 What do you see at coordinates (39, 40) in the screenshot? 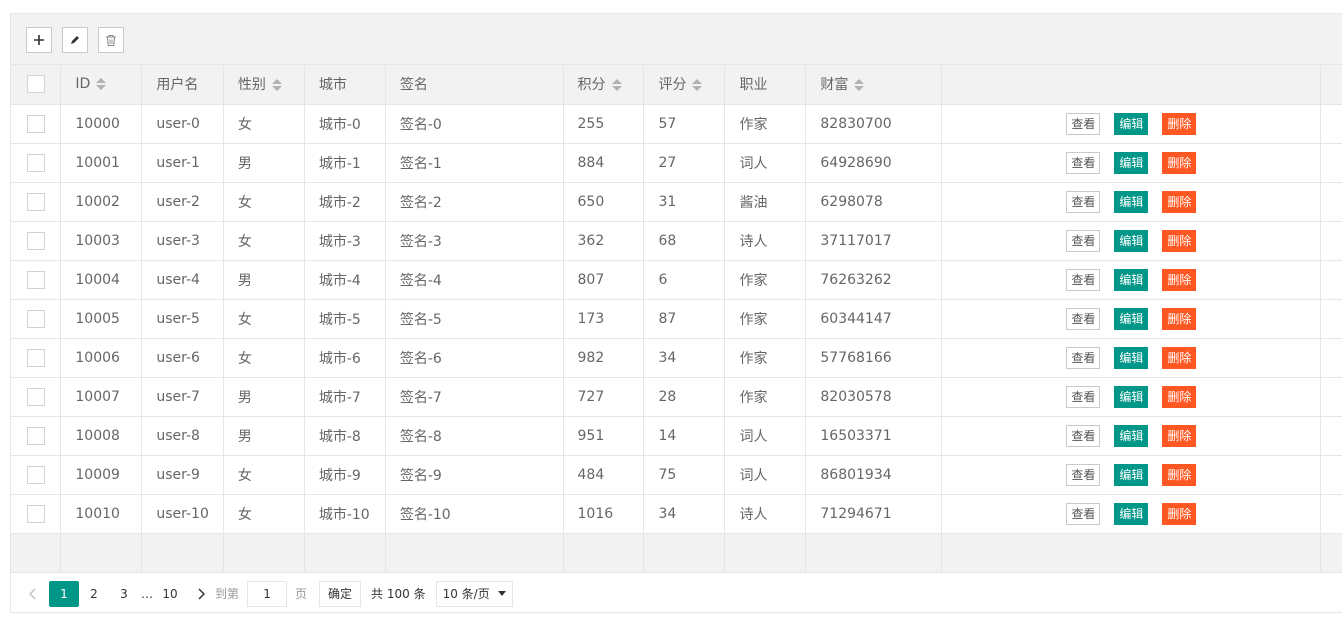
I see `add-button` at bounding box center [39, 40].